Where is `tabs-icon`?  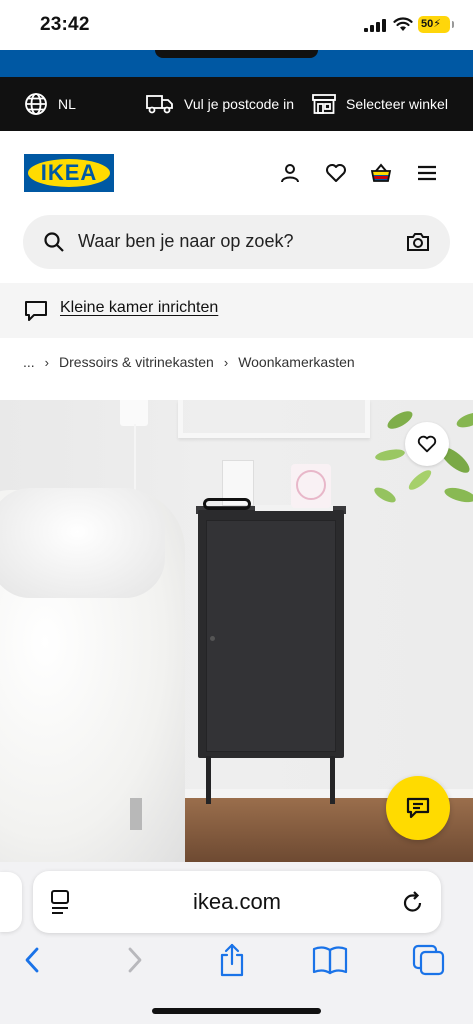 tabs-icon is located at coordinates (428, 960).